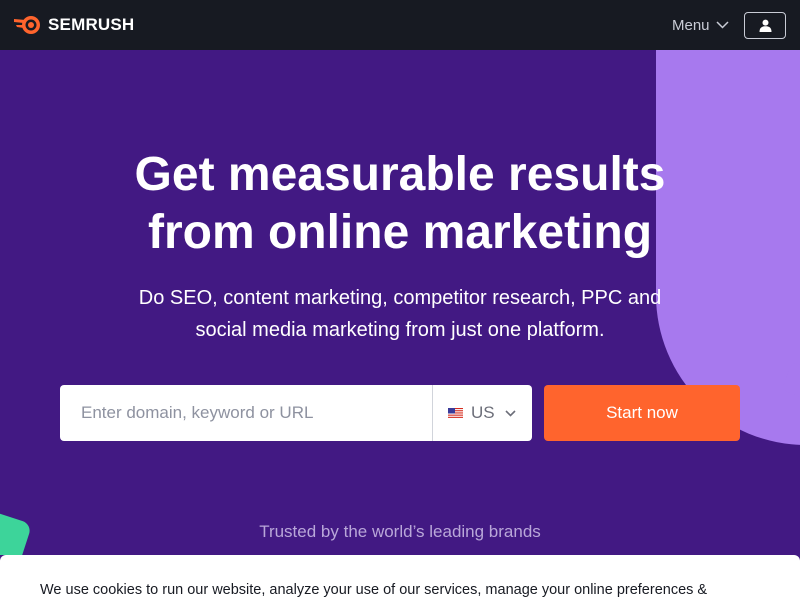  I want to click on domain-search-input, so click(246, 413).